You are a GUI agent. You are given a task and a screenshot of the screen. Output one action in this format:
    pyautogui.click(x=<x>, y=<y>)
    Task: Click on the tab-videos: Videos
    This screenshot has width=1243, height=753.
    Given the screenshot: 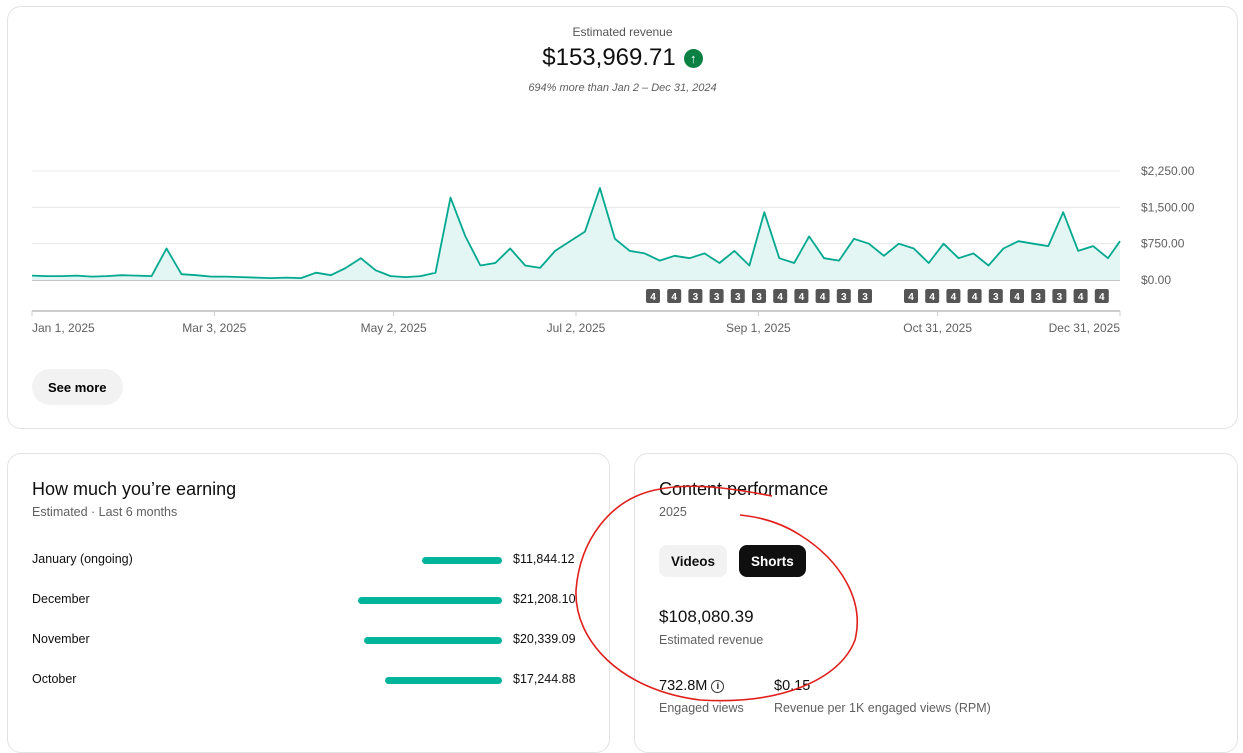 What is the action you would take?
    pyautogui.click(x=693, y=561)
    